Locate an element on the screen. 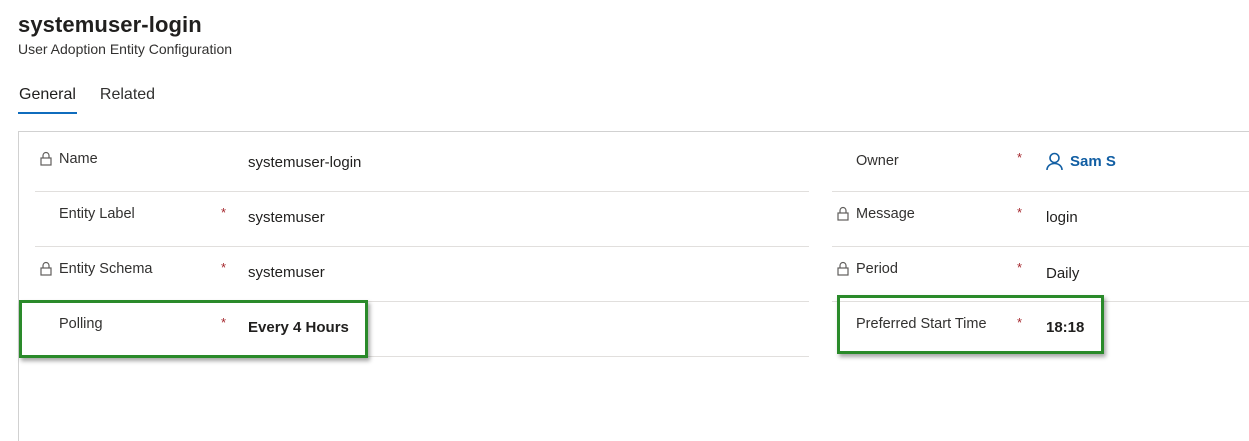  field-row-entity-schema: Entity Schema * systemuser is located at coordinates (422, 274).